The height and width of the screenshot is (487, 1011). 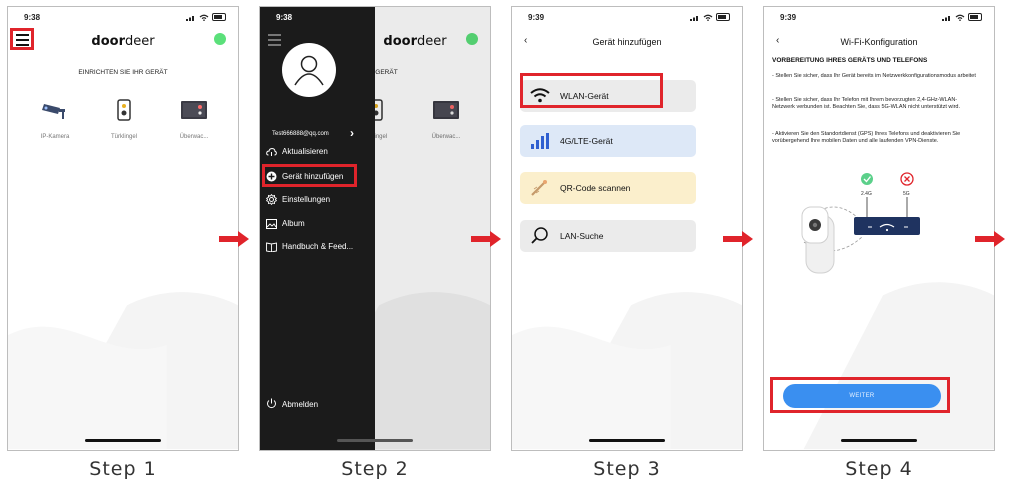 What do you see at coordinates (860, 395) in the screenshot?
I see `highlight-continue-button` at bounding box center [860, 395].